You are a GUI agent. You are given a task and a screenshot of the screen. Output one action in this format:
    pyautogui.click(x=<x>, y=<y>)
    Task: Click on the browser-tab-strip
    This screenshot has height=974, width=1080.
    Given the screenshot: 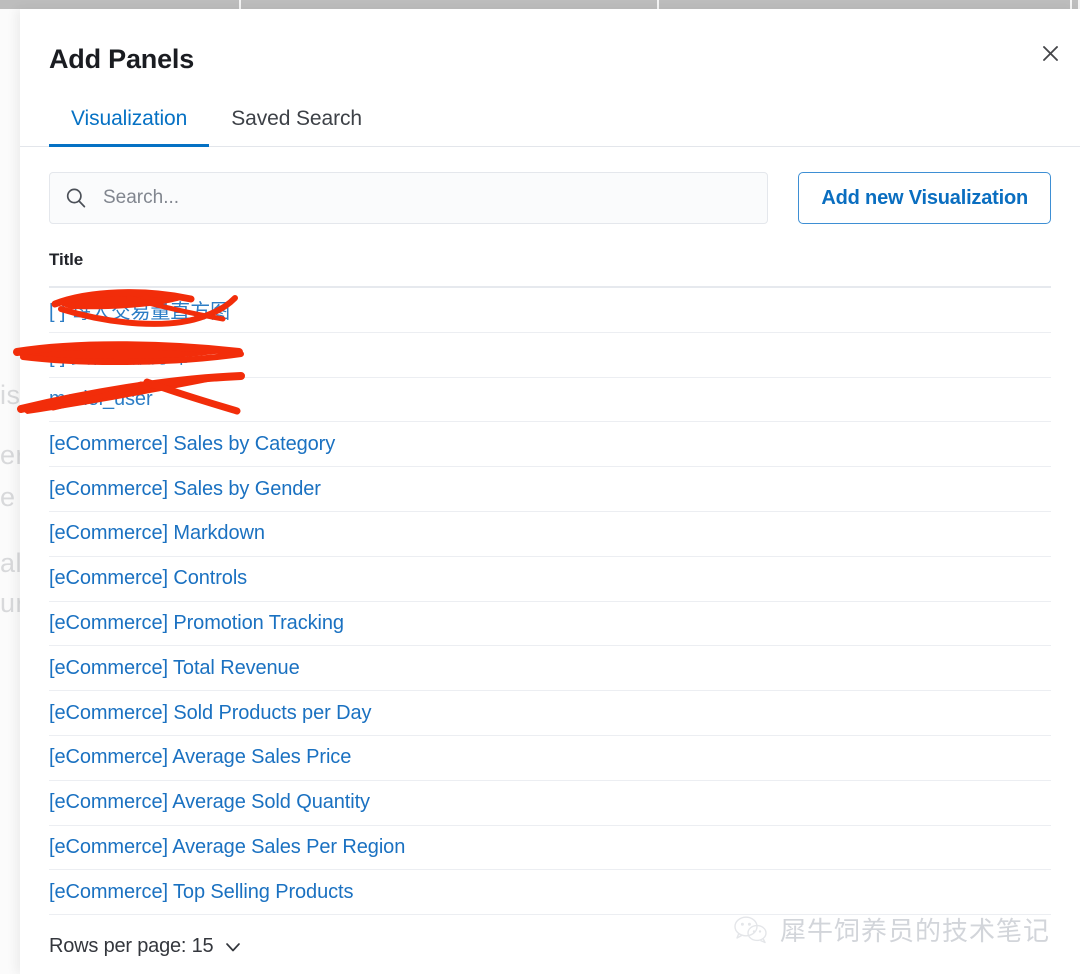 What is the action you would take?
    pyautogui.click(x=540, y=4)
    